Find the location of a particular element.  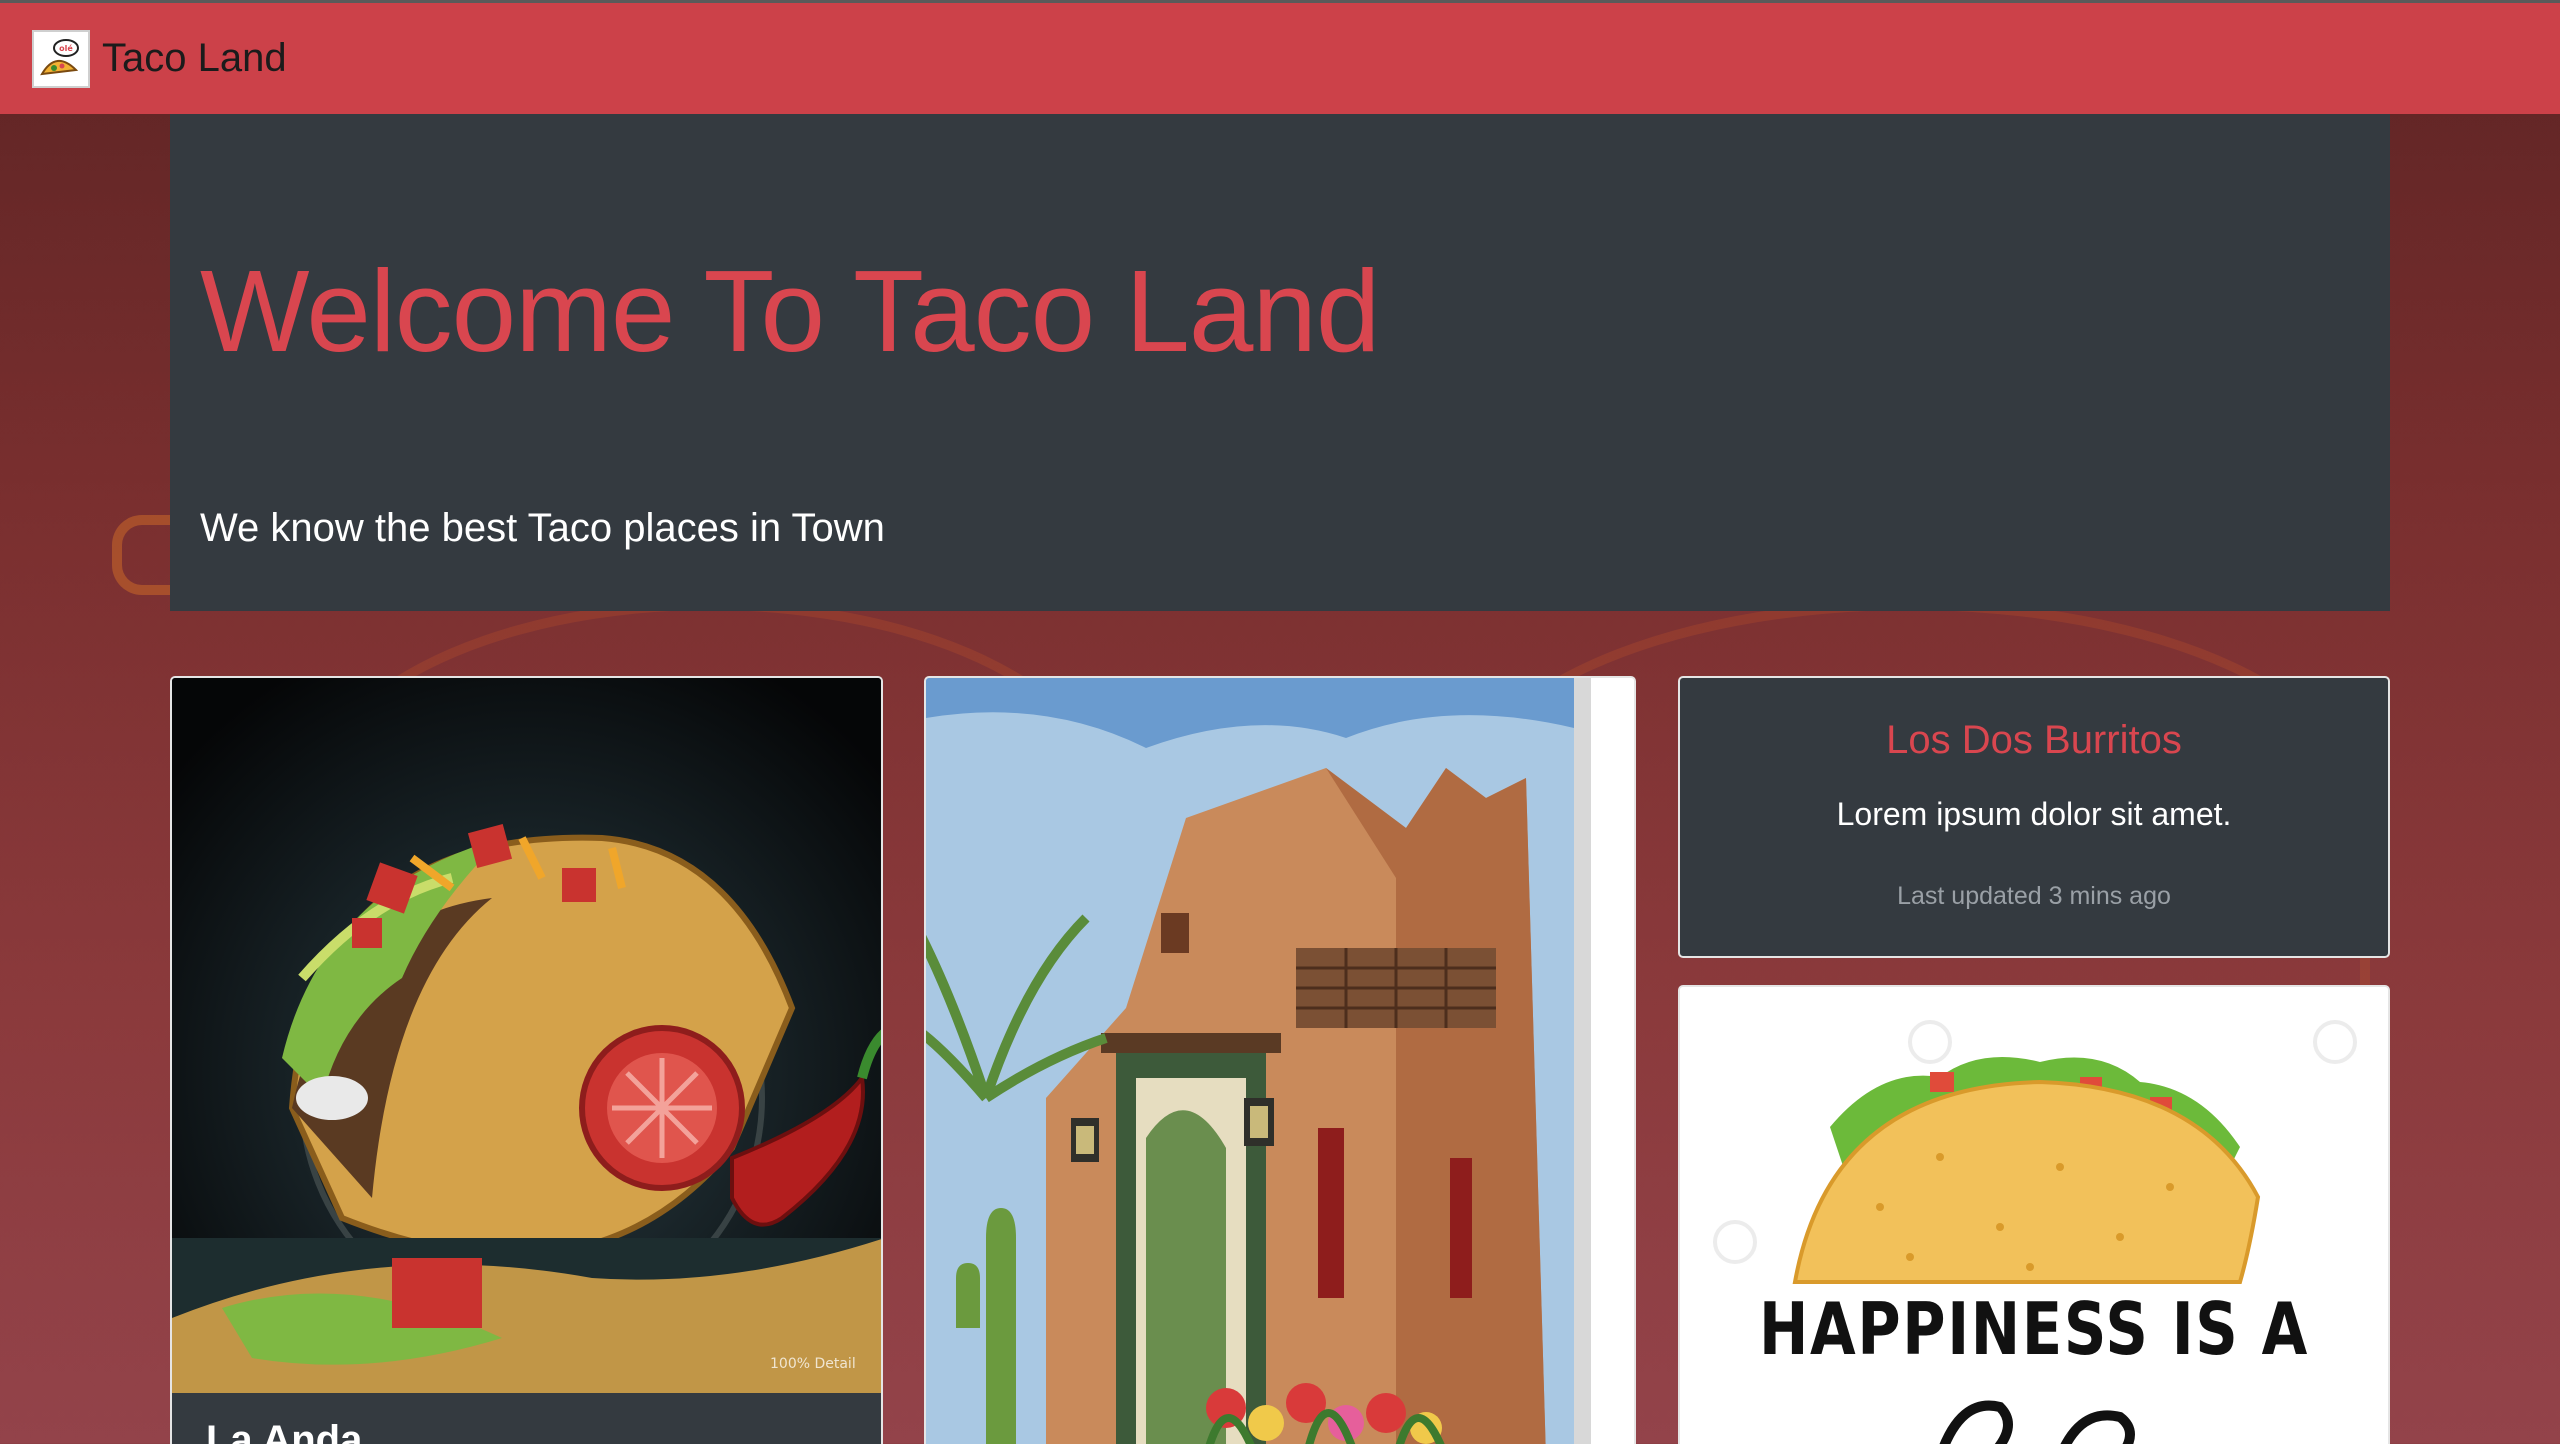

adobe-doorway-painting-icon is located at coordinates (1280, 1061).